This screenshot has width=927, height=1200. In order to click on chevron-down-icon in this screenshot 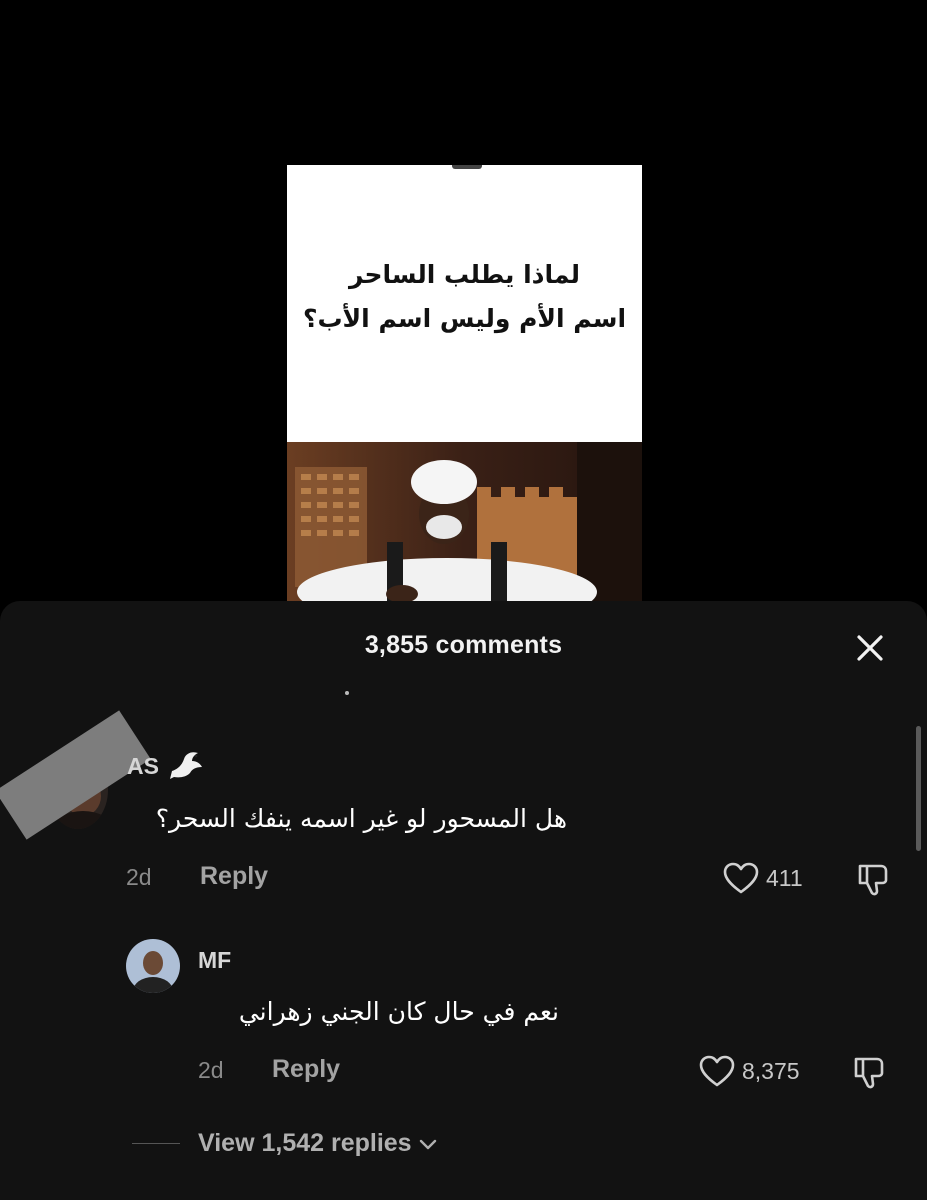, I will do `click(427, 1144)`.